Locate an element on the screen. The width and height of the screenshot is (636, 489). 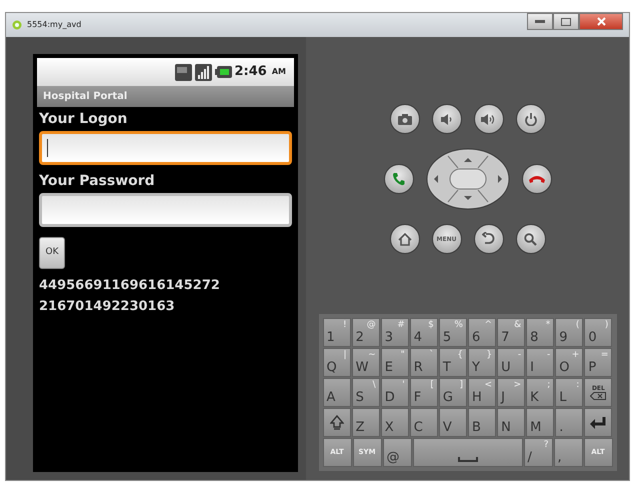
keyboard-key: J > is located at coordinates (511, 392).